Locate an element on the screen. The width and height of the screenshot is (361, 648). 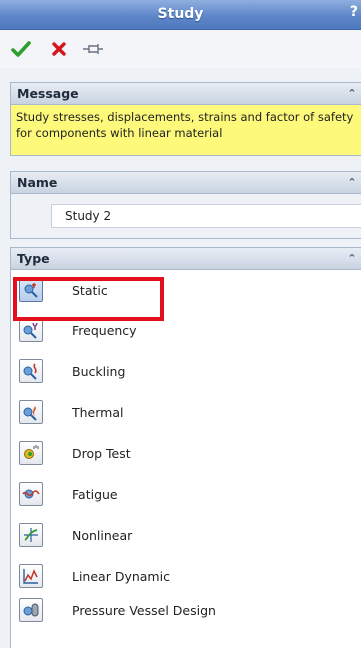
linear-dynamic-study-icon is located at coordinates (31, 576).